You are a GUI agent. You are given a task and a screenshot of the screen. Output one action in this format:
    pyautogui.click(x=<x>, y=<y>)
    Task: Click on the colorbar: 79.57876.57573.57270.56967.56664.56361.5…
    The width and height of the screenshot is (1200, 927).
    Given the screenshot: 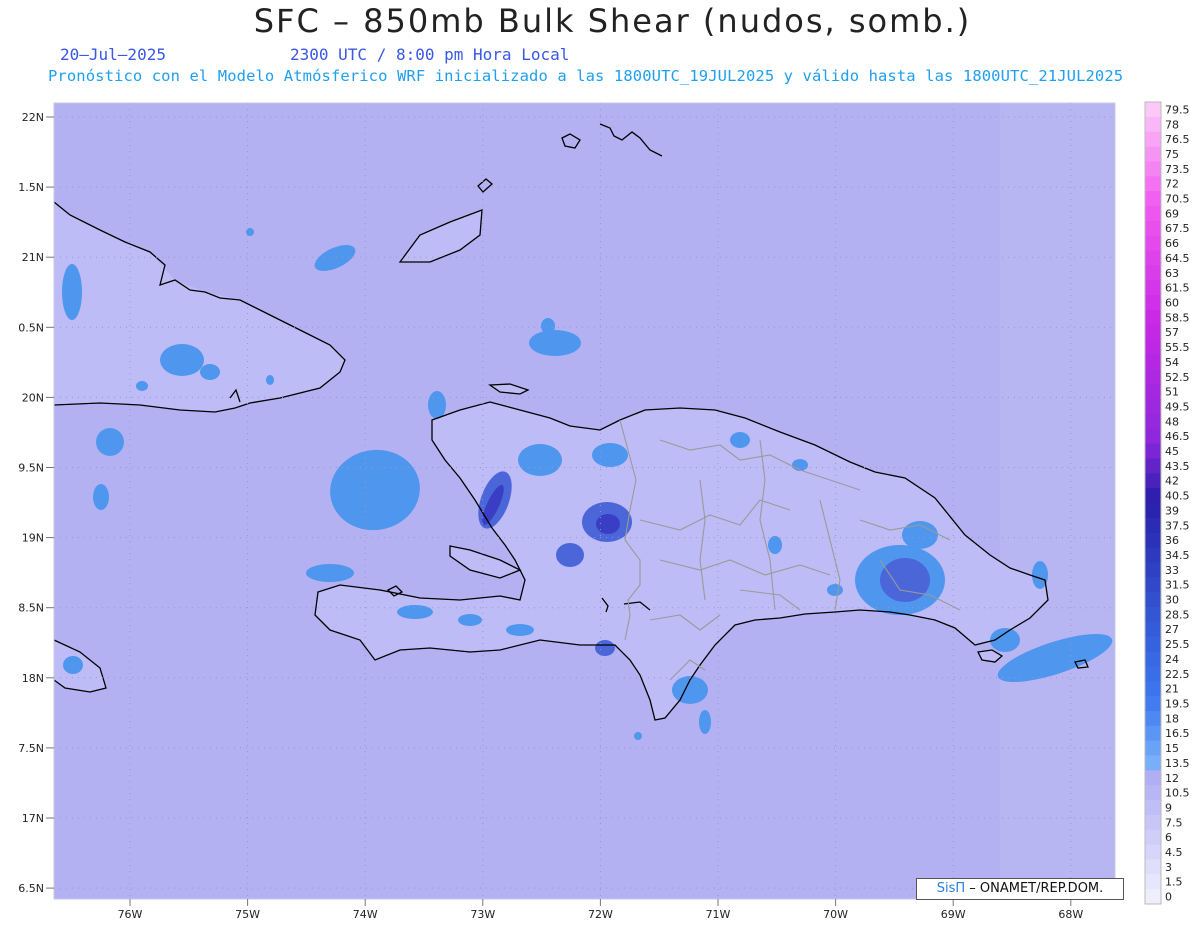 What is the action you would take?
    pyautogui.click(x=1167, y=503)
    